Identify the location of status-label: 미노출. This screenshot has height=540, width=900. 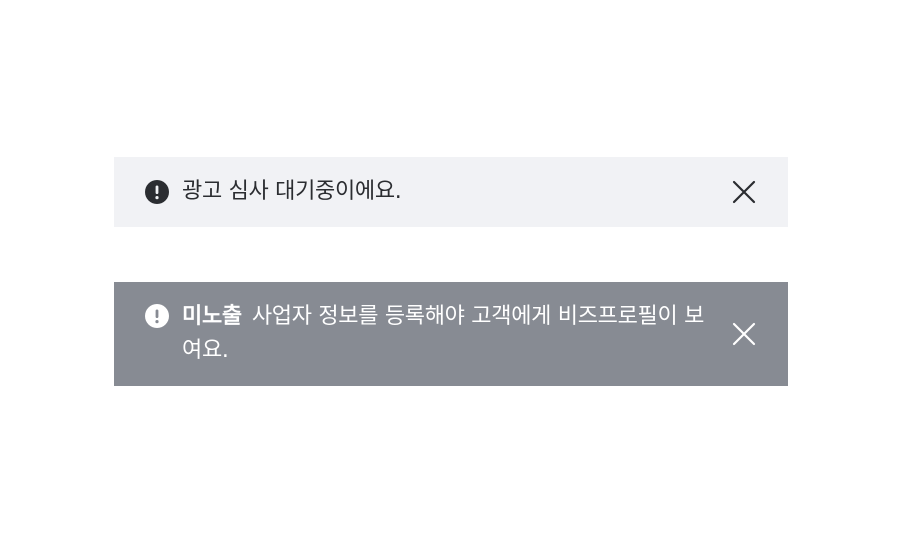
(212, 316).